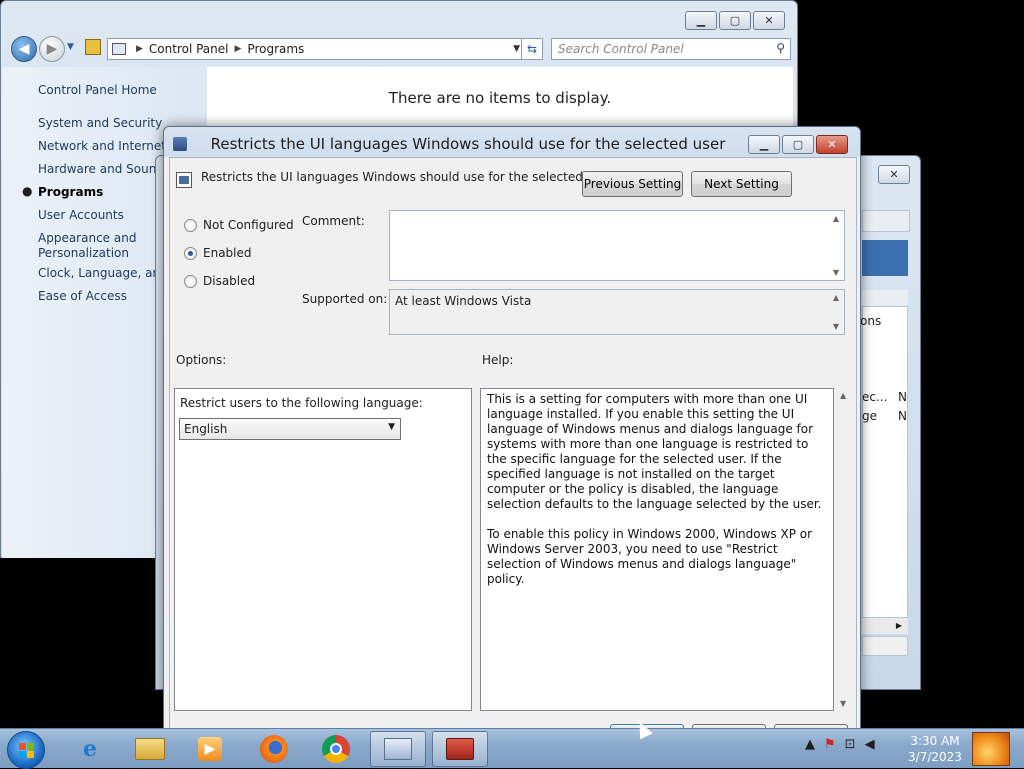 Image resolution: width=1024 pixels, height=769 pixels. I want to click on supported-on-field: At least Windows Vista ▲ ▼, so click(617, 312).